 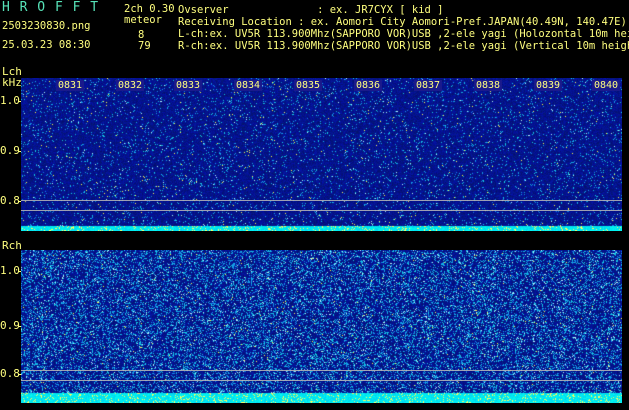 I want to click on time-label-0837: 0837, so click(x=428, y=85).